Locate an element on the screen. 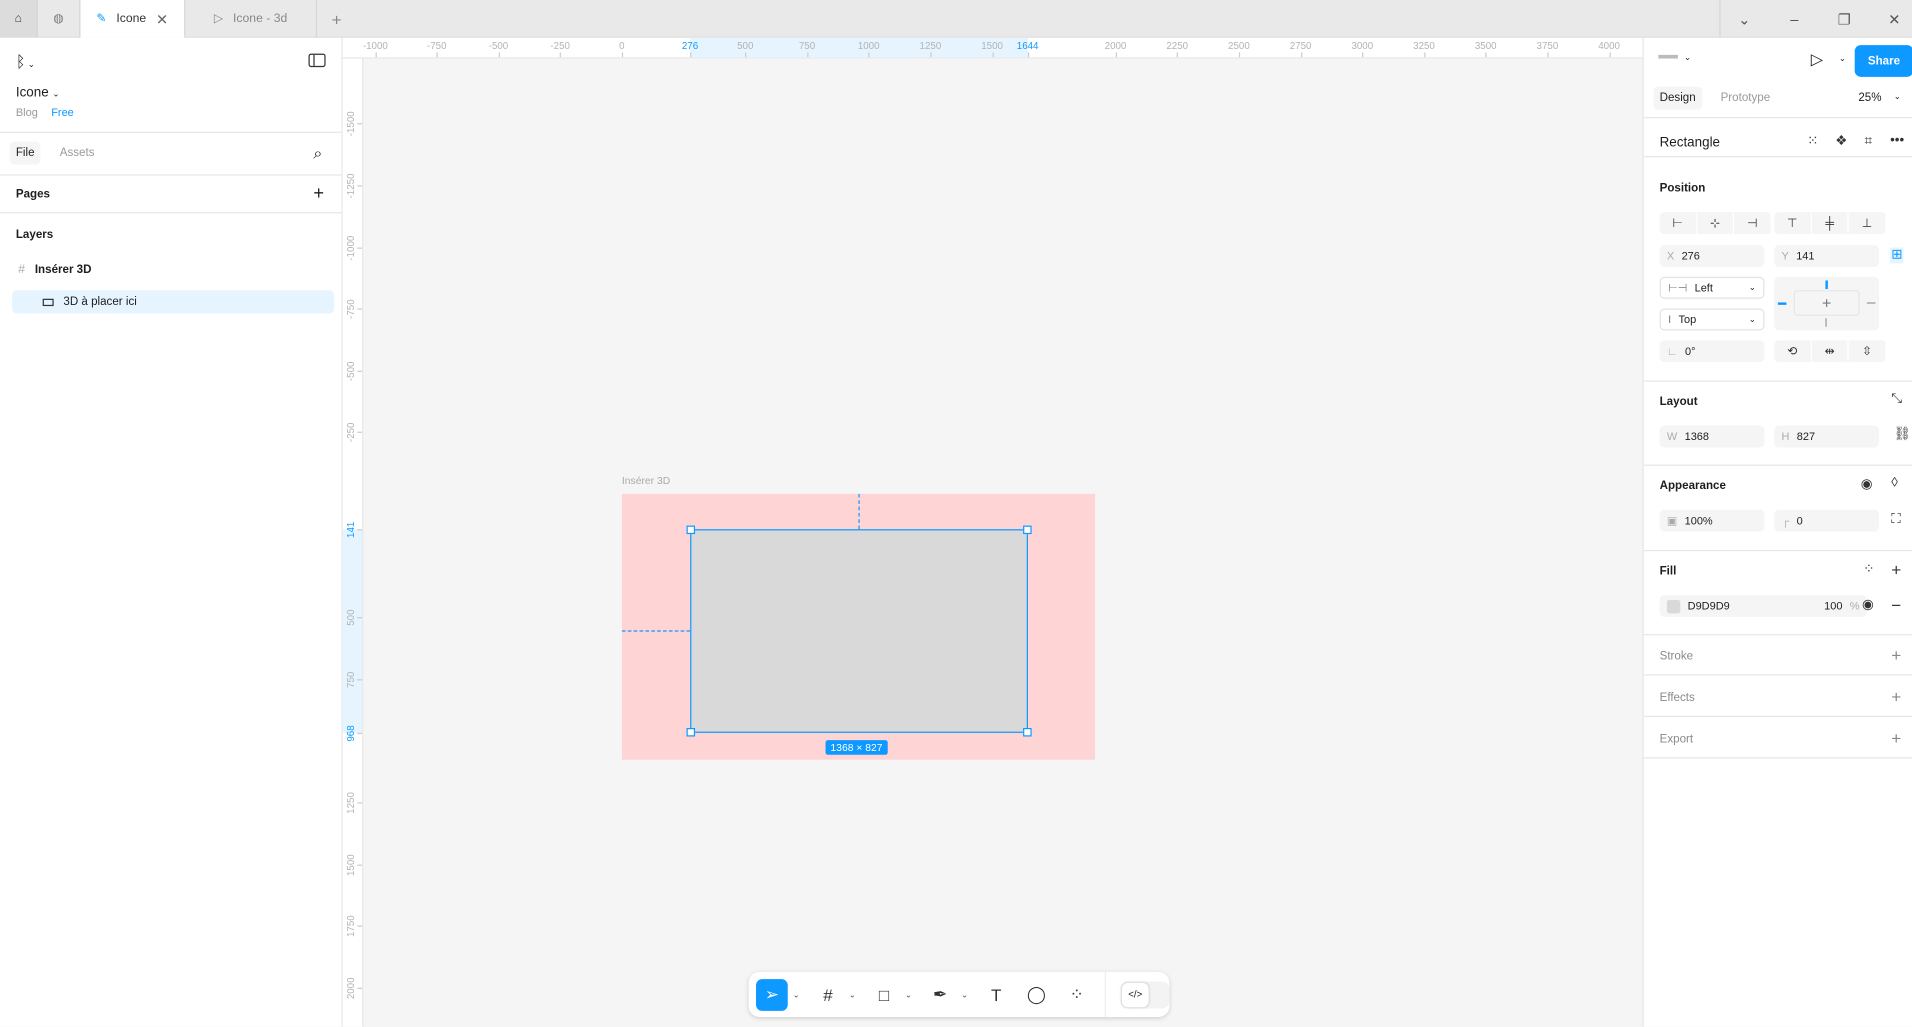  frame-label: Insérer 3D is located at coordinates (646, 480).